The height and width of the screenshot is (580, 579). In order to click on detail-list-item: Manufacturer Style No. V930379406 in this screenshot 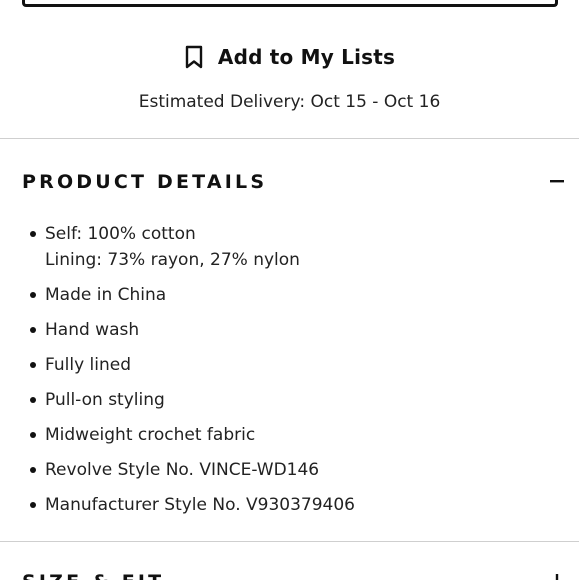, I will do `click(289, 505)`.